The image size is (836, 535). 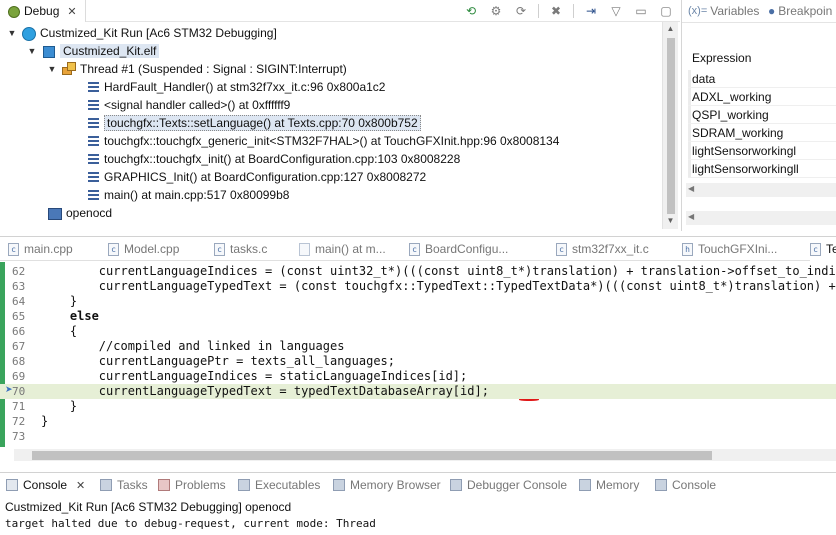 What do you see at coordinates (685, 485) in the screenshot?
I see `tab-console-2: Console` at bounding box center [685, 485].